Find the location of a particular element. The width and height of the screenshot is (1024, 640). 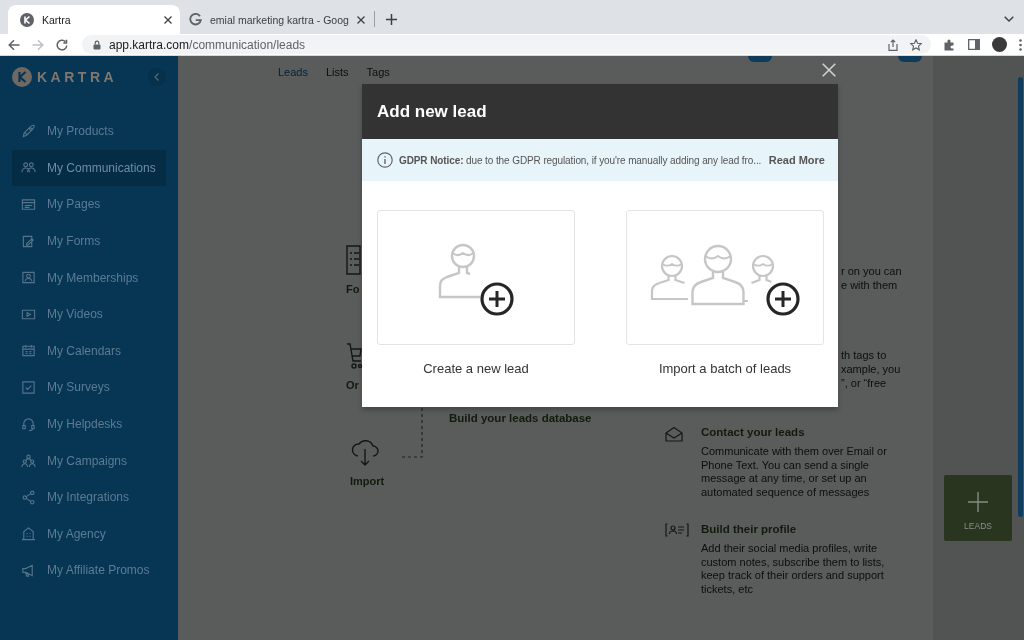

sidebar-item: My Campaigns is located at coordinates (89, 460).